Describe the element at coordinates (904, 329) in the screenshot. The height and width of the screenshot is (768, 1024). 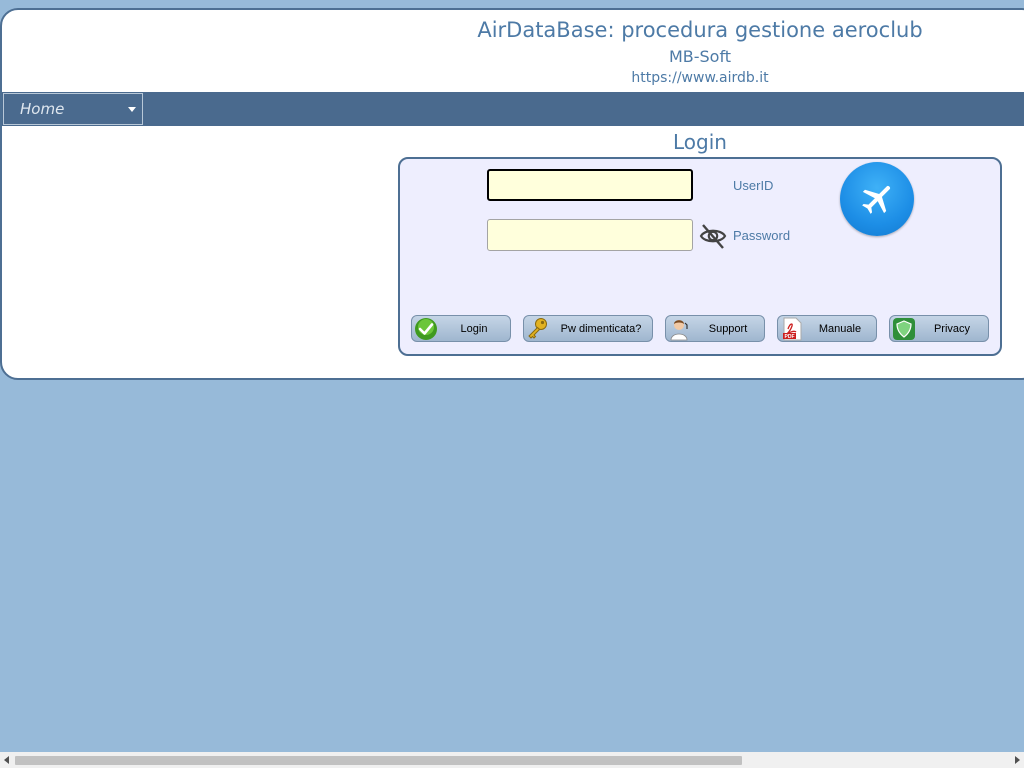
I see `shield-icon` at that location.